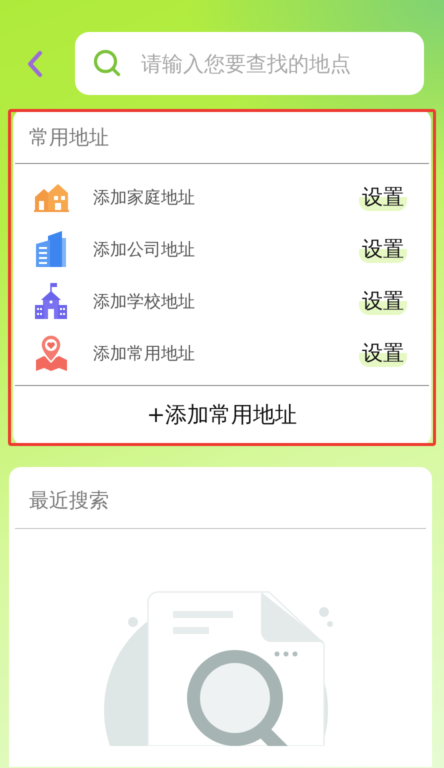 Image resolution: width=444 pixels, height=768 pixels. I want to click on map-pin-icon, so click(51, 353).